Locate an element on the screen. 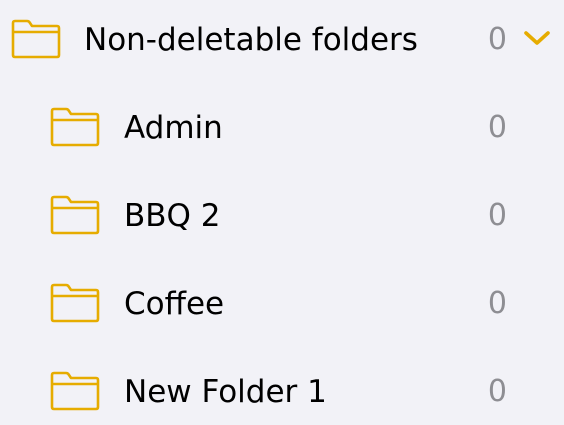 The width and height of the screenshot is (564, 425). folder-label: New Folder 1 is located at coordinates (225, 392).